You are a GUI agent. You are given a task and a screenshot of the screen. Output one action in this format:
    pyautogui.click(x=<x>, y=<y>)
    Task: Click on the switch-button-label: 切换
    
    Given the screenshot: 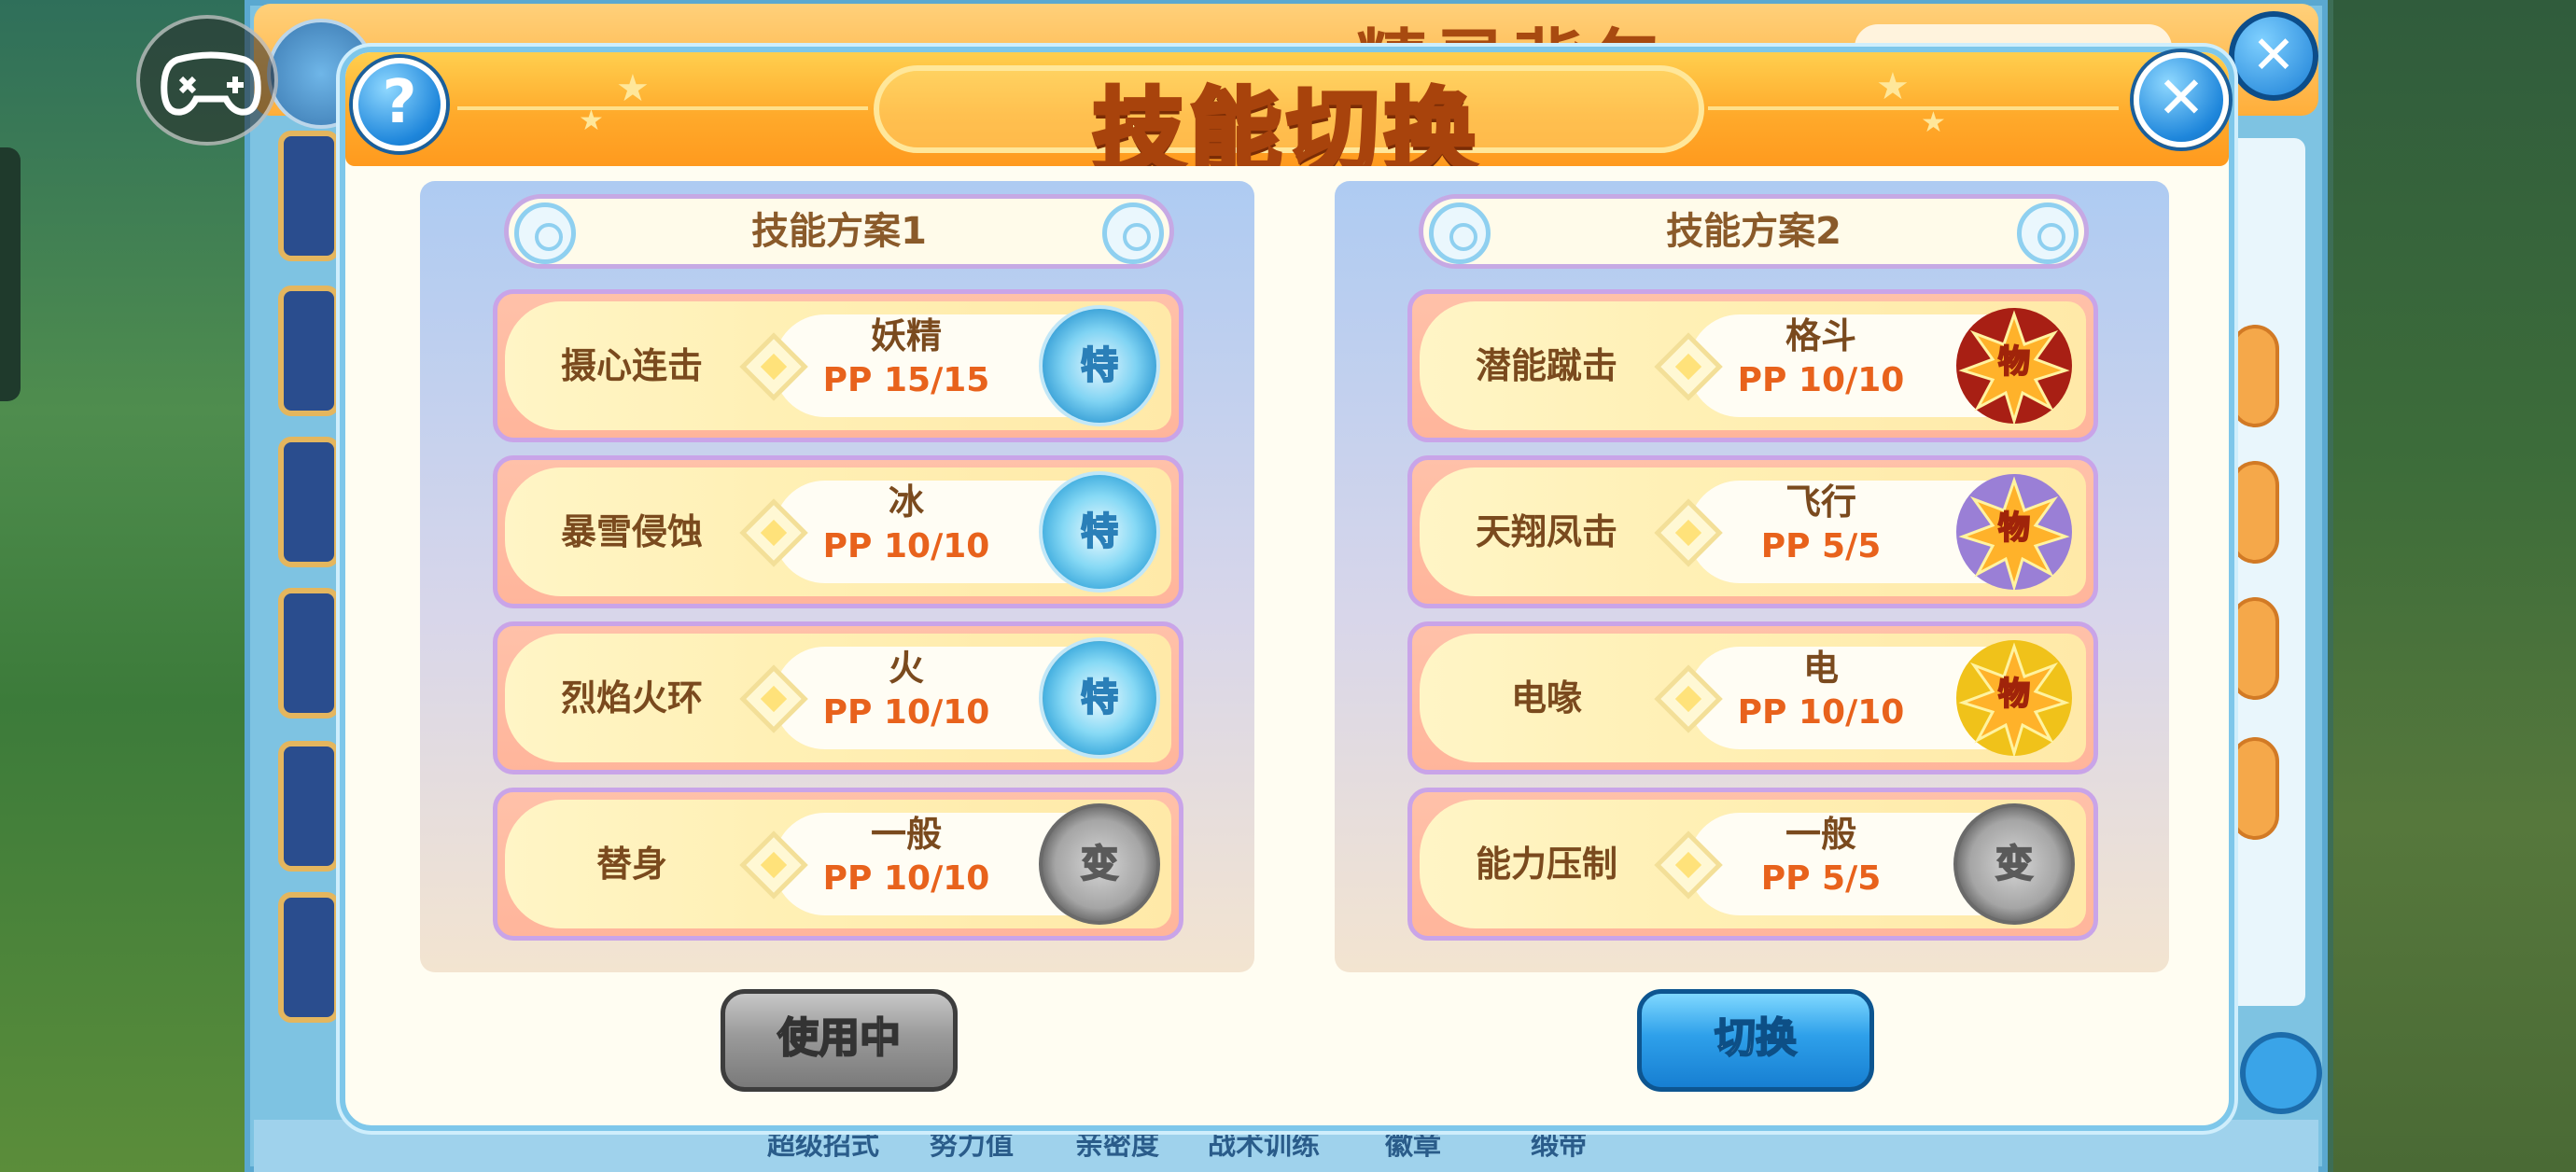 What is the action you would take?
    pyautogui.click(x=1756, y=1038)
    